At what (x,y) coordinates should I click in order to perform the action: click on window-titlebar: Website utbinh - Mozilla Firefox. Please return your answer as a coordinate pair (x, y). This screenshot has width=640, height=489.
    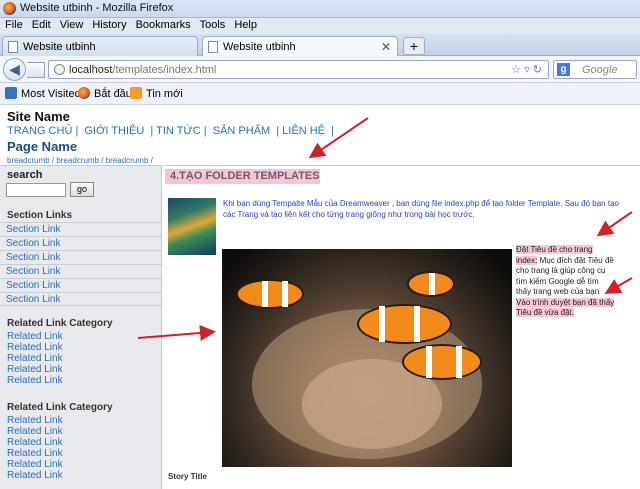
    Looking at the image, I should click on (320, 9).